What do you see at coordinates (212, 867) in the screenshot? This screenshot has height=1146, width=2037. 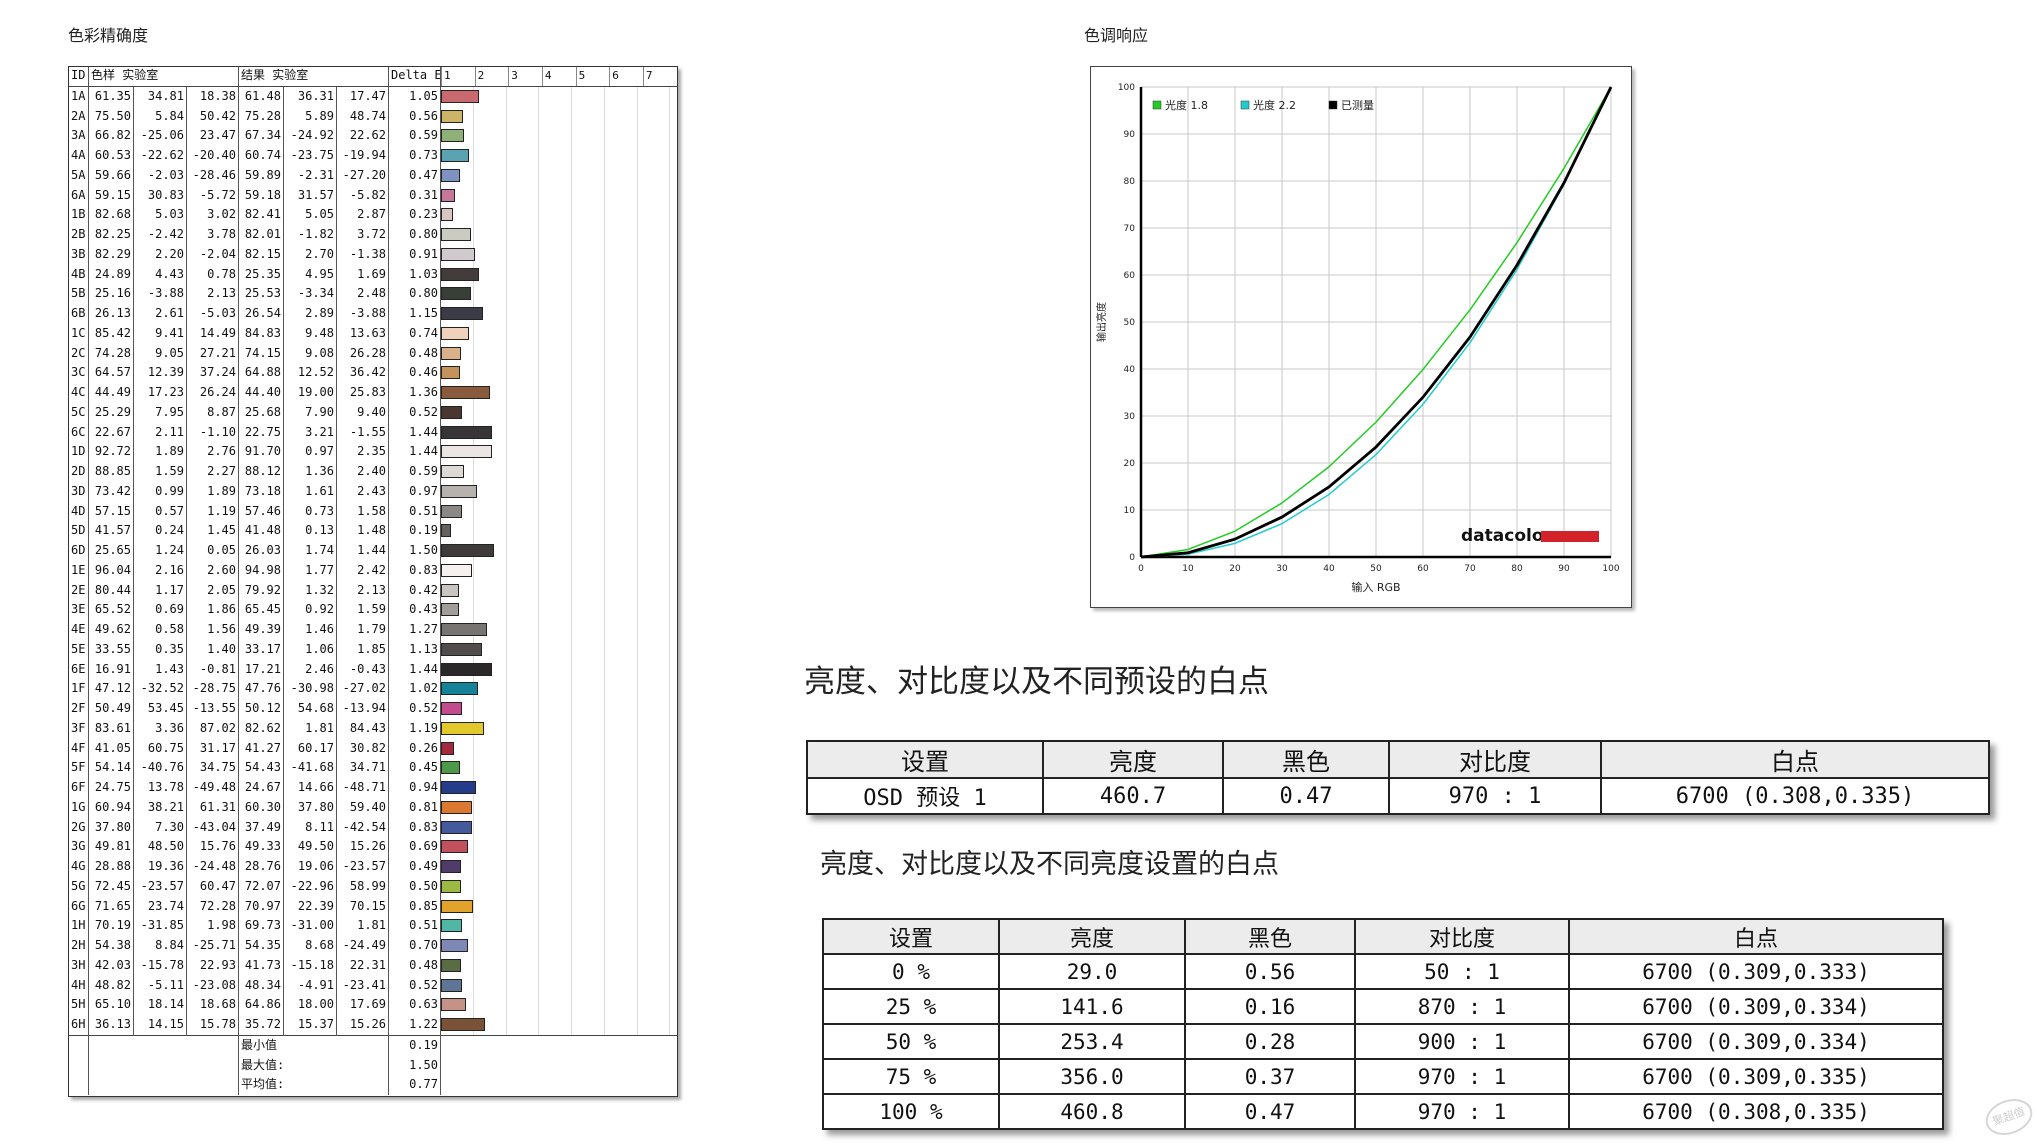 I see `sample-lab-value: -24.48` at bounding box center [212, 867].